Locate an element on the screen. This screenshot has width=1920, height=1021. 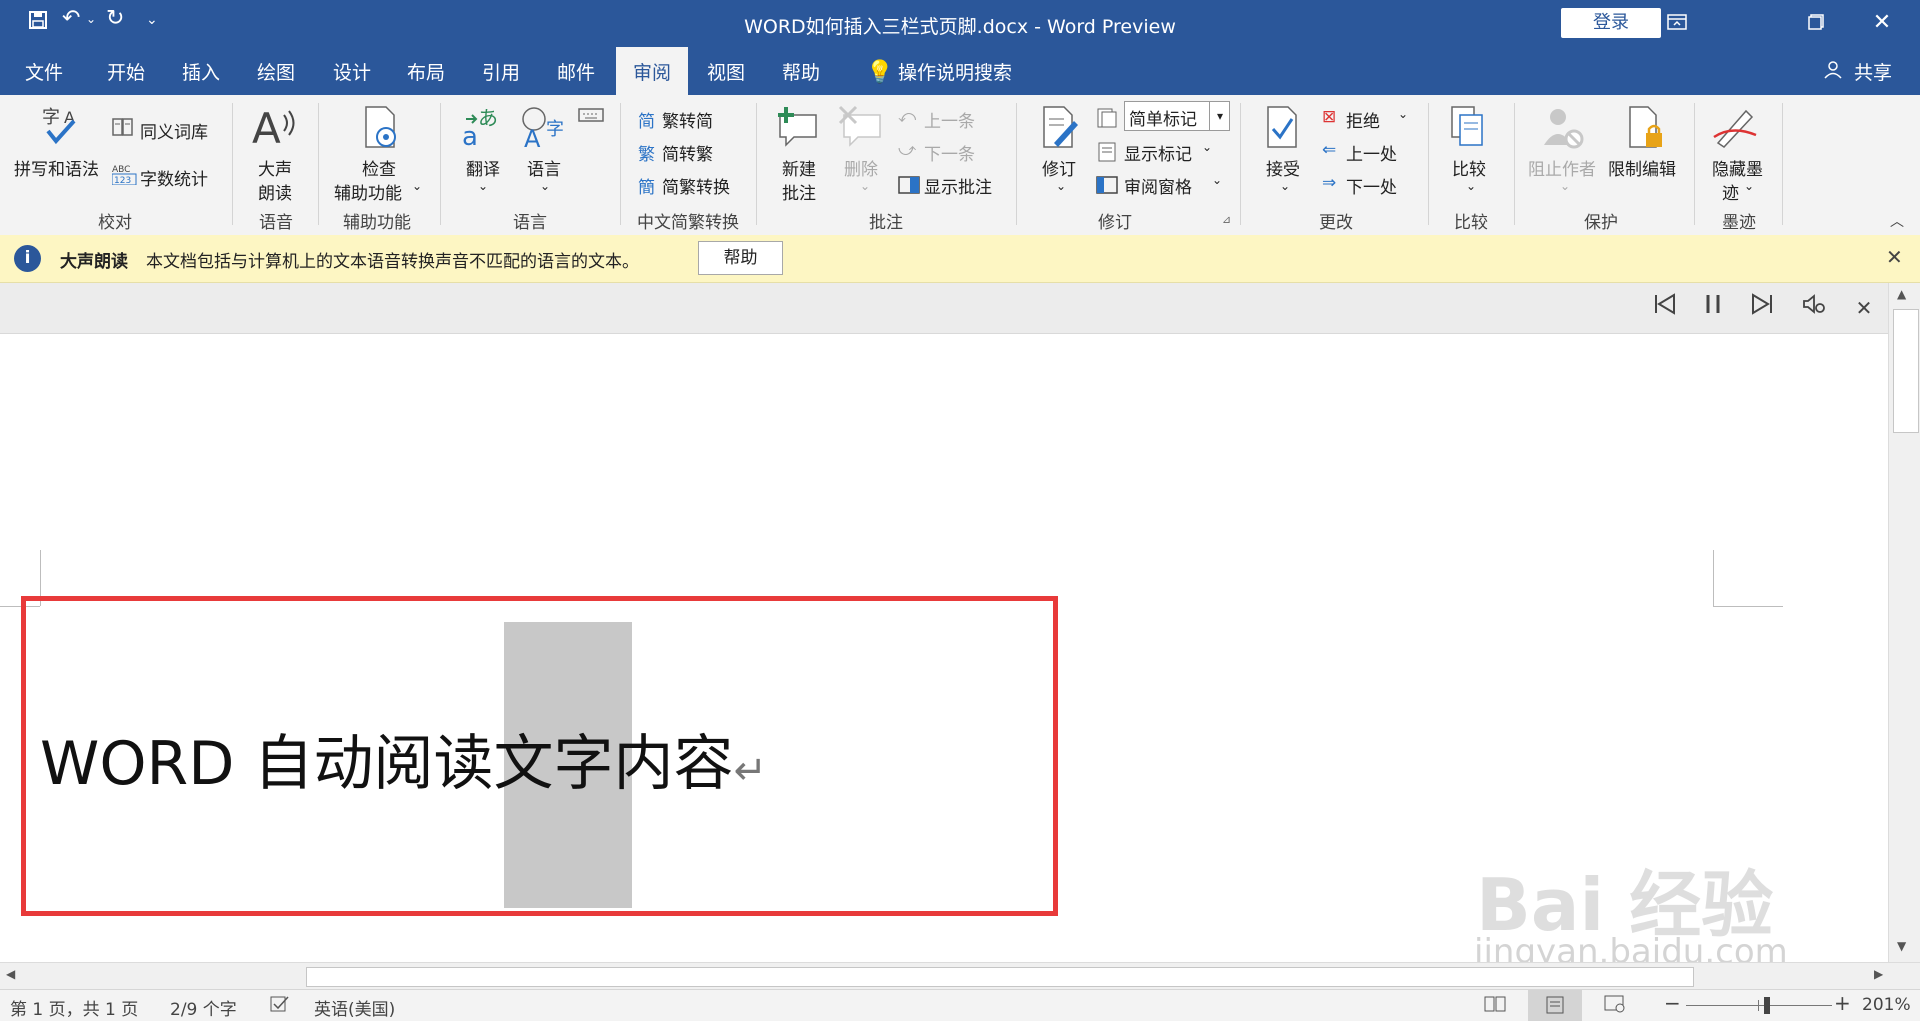
next-comment-button: 下一条 is located at coordinates (949, 152).